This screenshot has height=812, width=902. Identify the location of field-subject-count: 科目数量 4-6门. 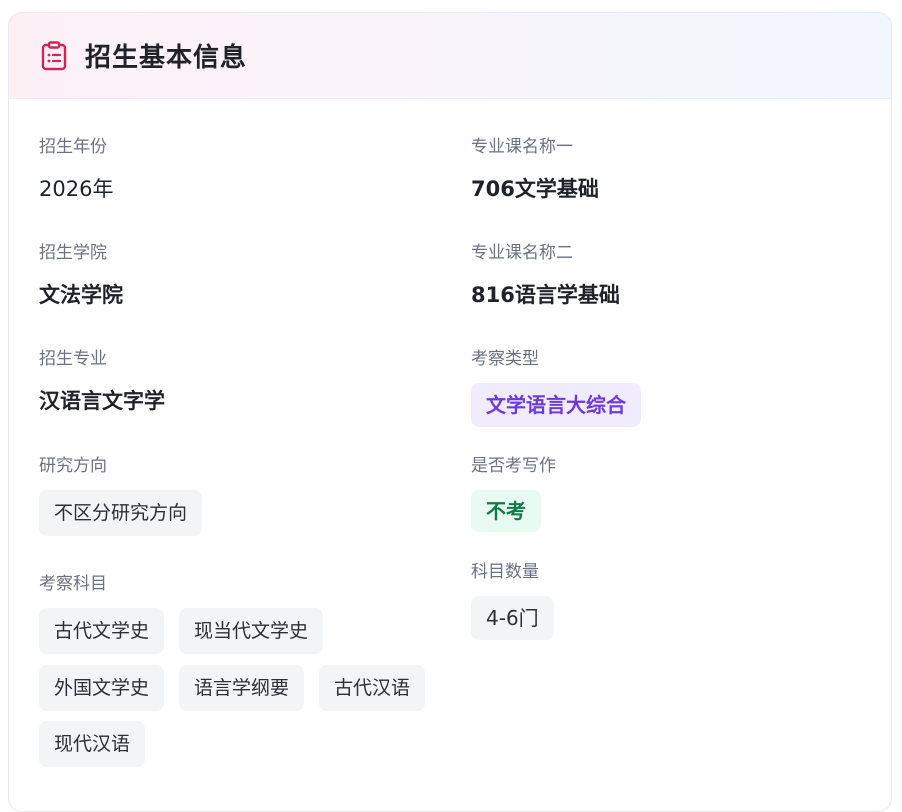
(512, 600).